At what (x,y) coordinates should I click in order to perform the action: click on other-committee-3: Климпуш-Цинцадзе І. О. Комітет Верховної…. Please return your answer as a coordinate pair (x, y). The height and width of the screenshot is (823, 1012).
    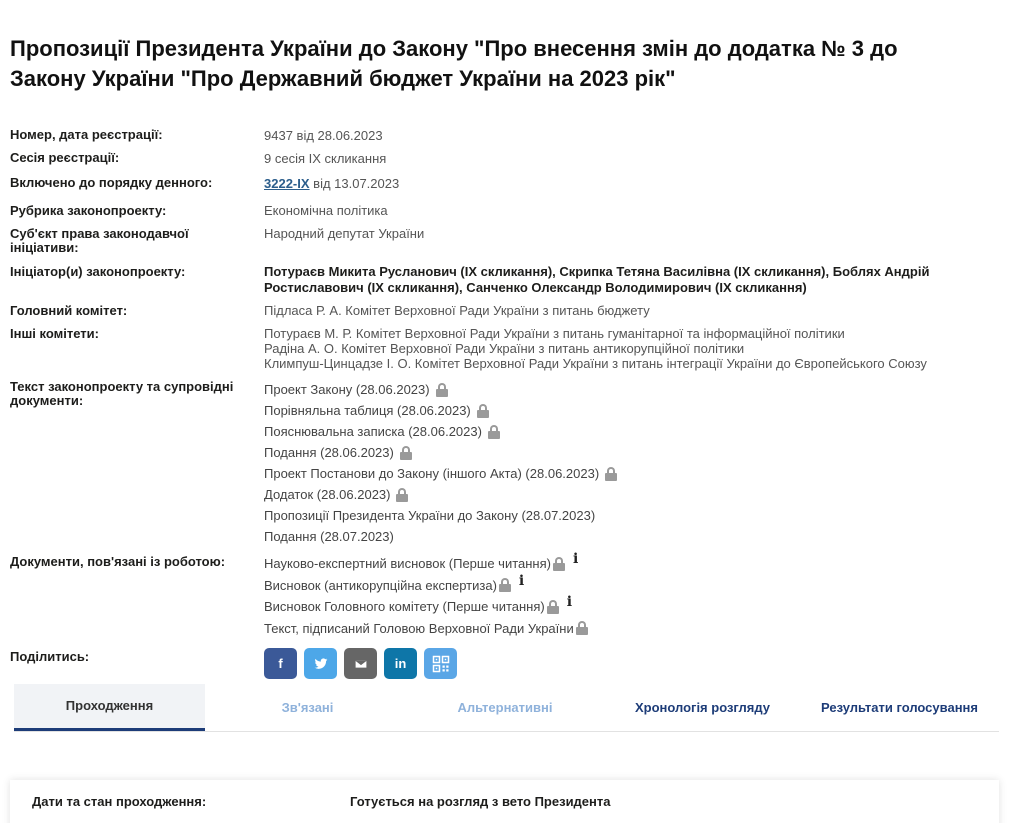
    Looking at the image, I should click on (595, 363).